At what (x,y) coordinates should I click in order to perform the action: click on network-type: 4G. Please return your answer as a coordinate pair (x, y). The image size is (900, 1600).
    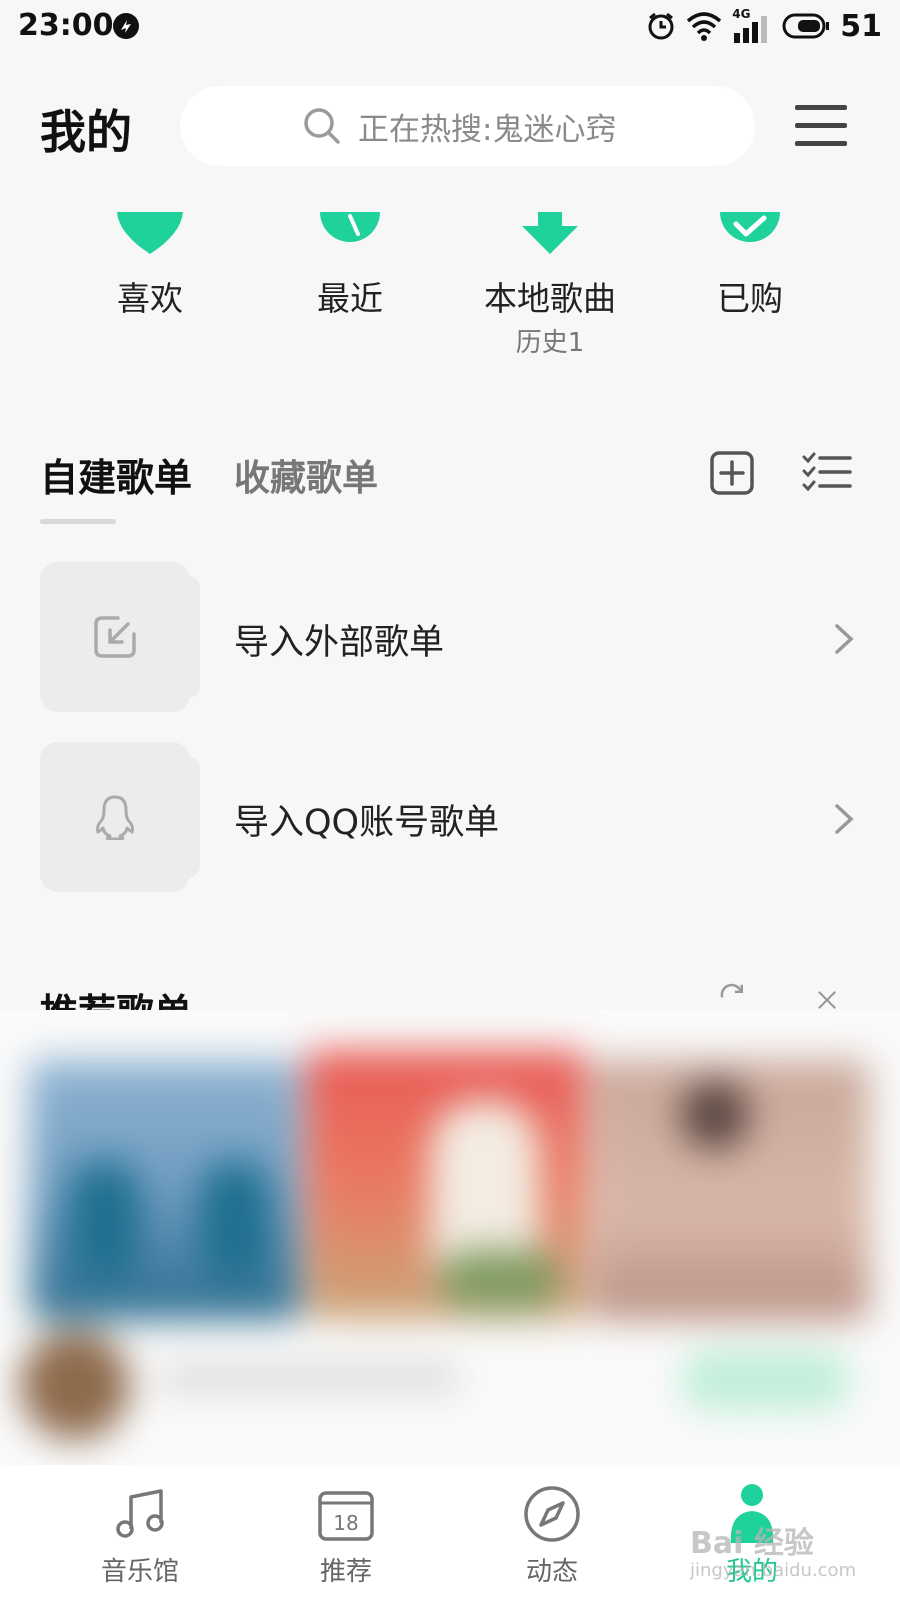
    Looking at the image, I should click on (752, 25).